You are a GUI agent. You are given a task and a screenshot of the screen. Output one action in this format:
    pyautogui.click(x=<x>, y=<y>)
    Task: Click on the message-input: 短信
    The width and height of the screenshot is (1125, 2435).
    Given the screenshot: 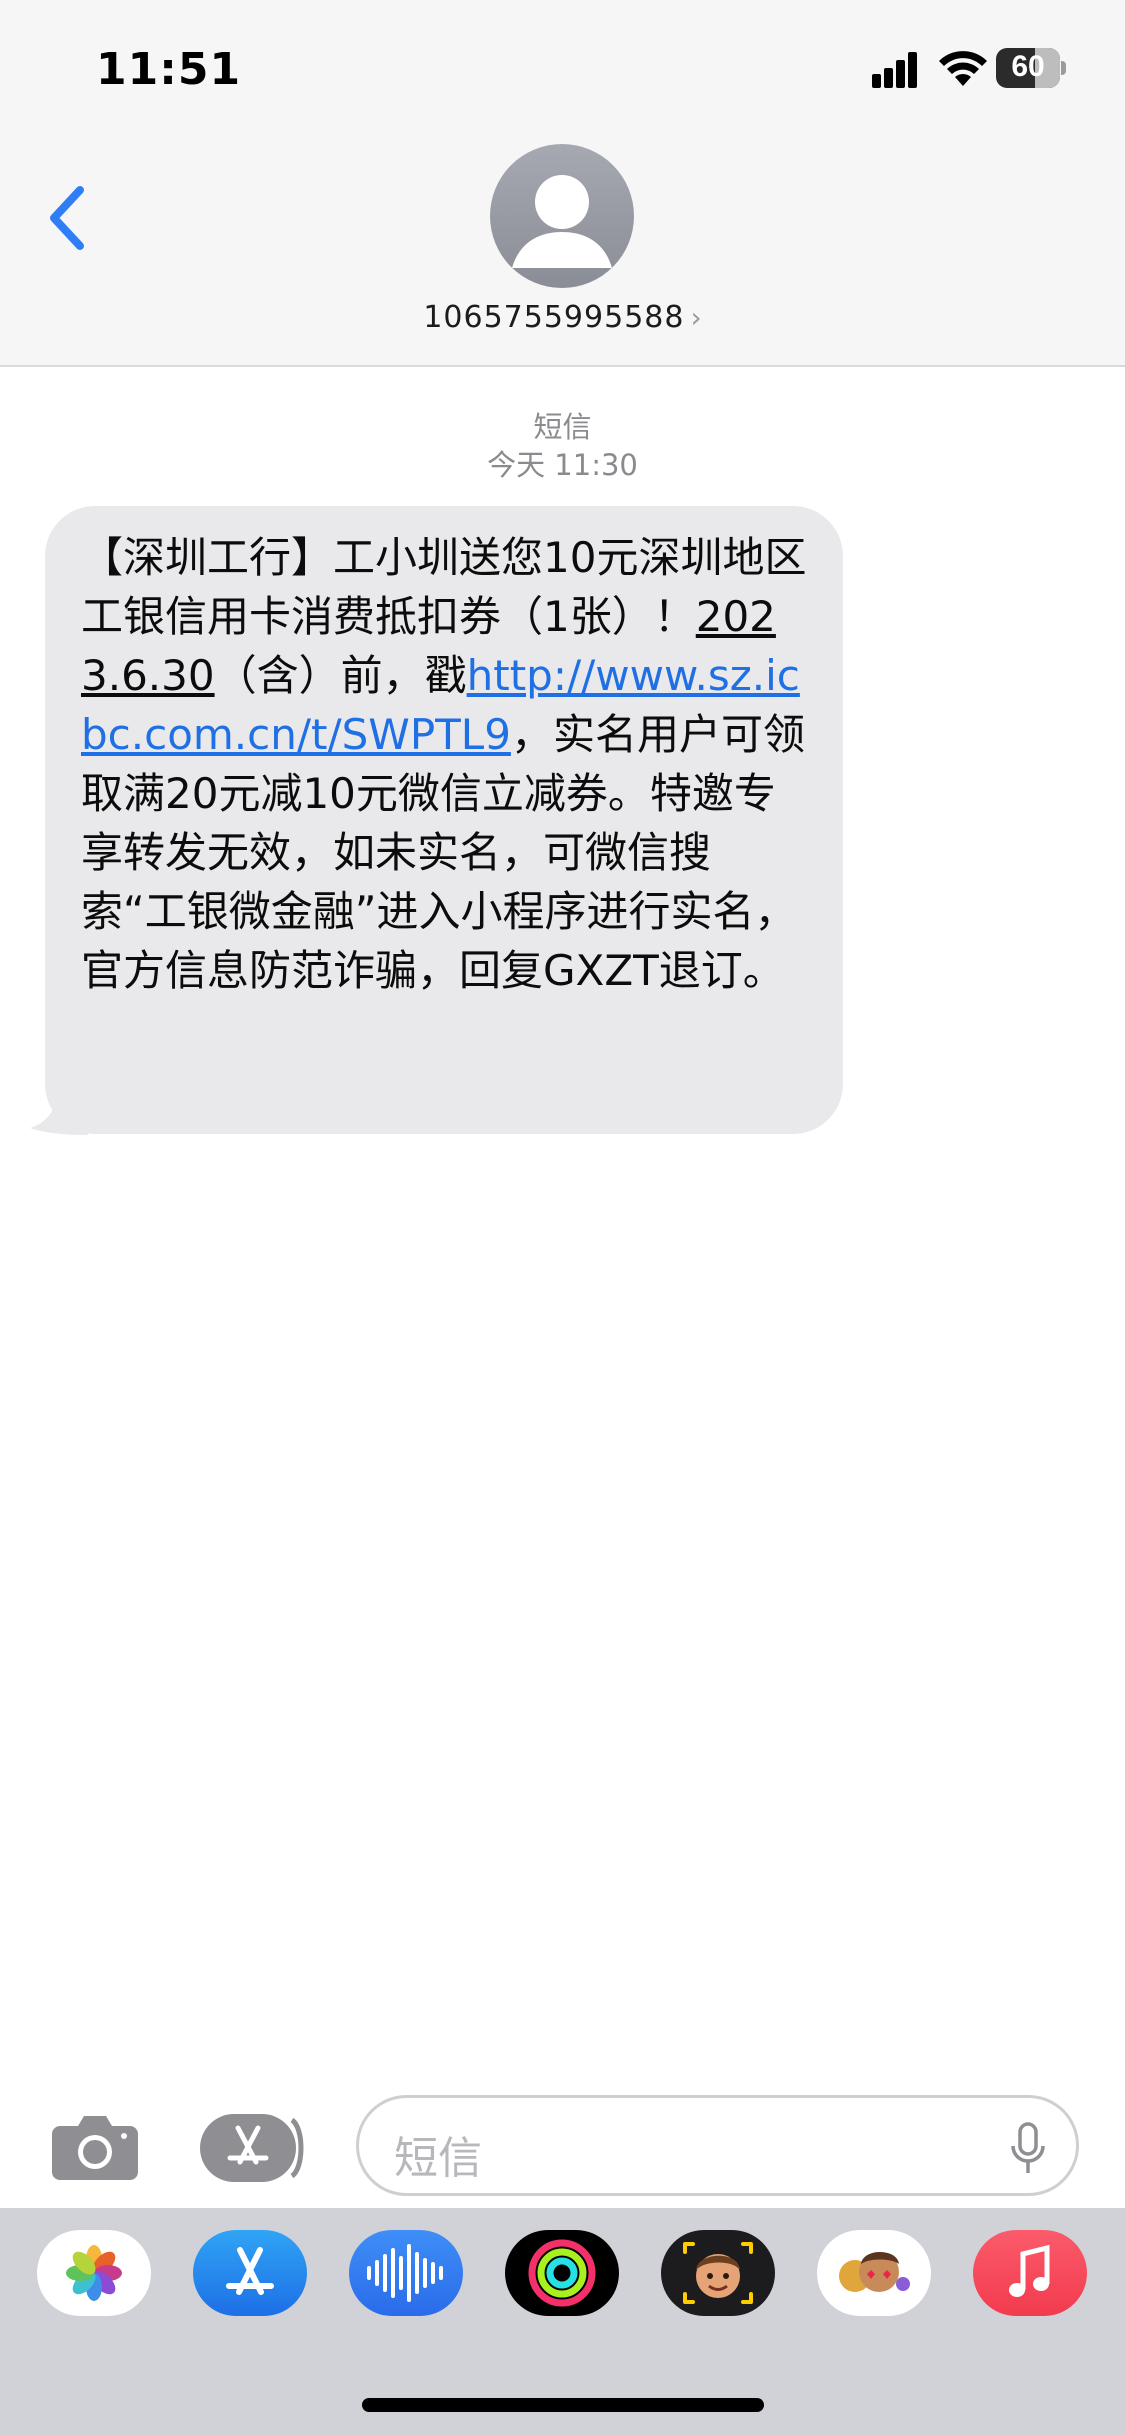 What is the action you would take?
    pyautogui.click(x=717, y=2145)
    